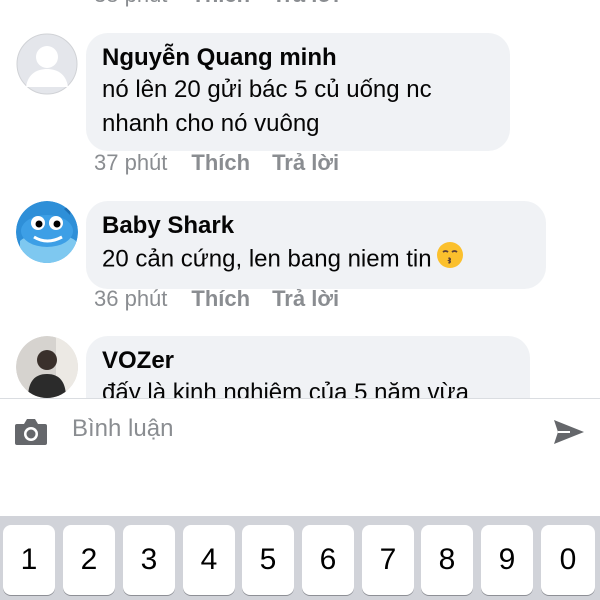 This screenshot has width=600, height=600. I want to click on comment-meta: 37 phút Thích Trả lời, so click(216, 163).